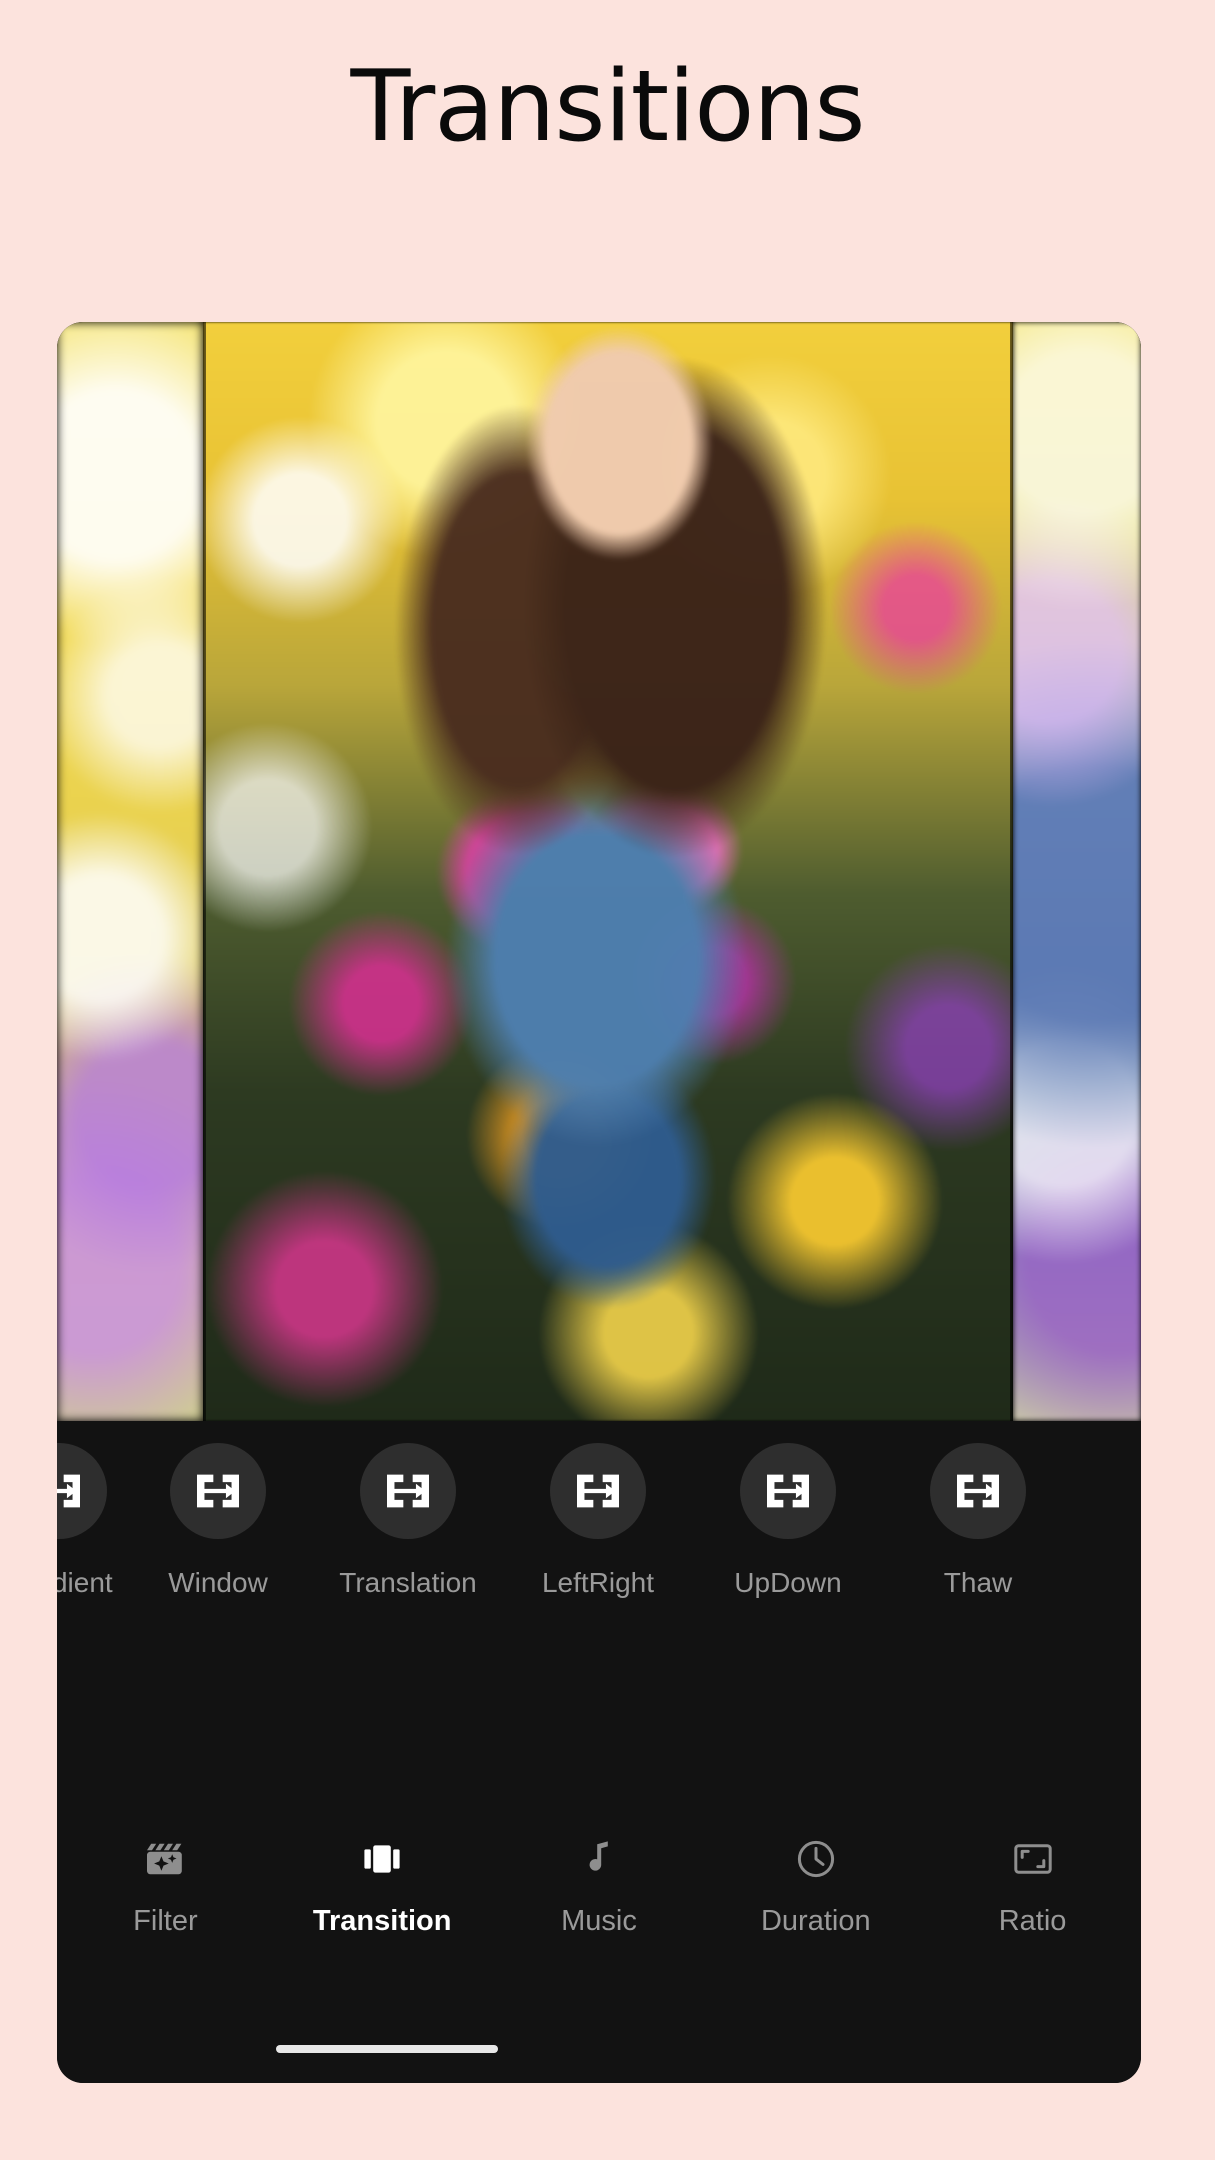 The width and height of the screenshot is (1215, 2160). I want to click on tab-ratio: Ratio, so click(1032, 1884).